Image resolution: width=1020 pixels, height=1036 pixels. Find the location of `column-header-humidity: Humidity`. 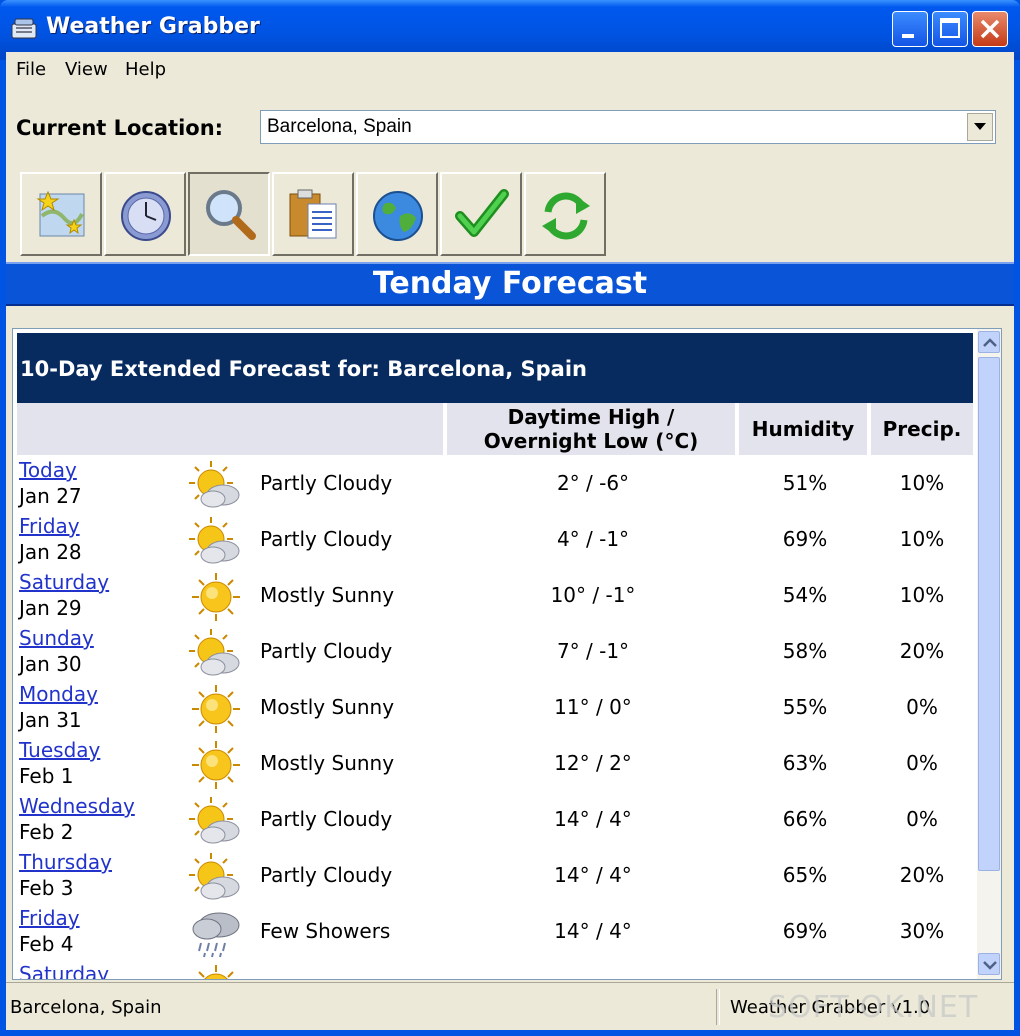

column-header-humidity: Humidity is located at coordinates (803, 429).